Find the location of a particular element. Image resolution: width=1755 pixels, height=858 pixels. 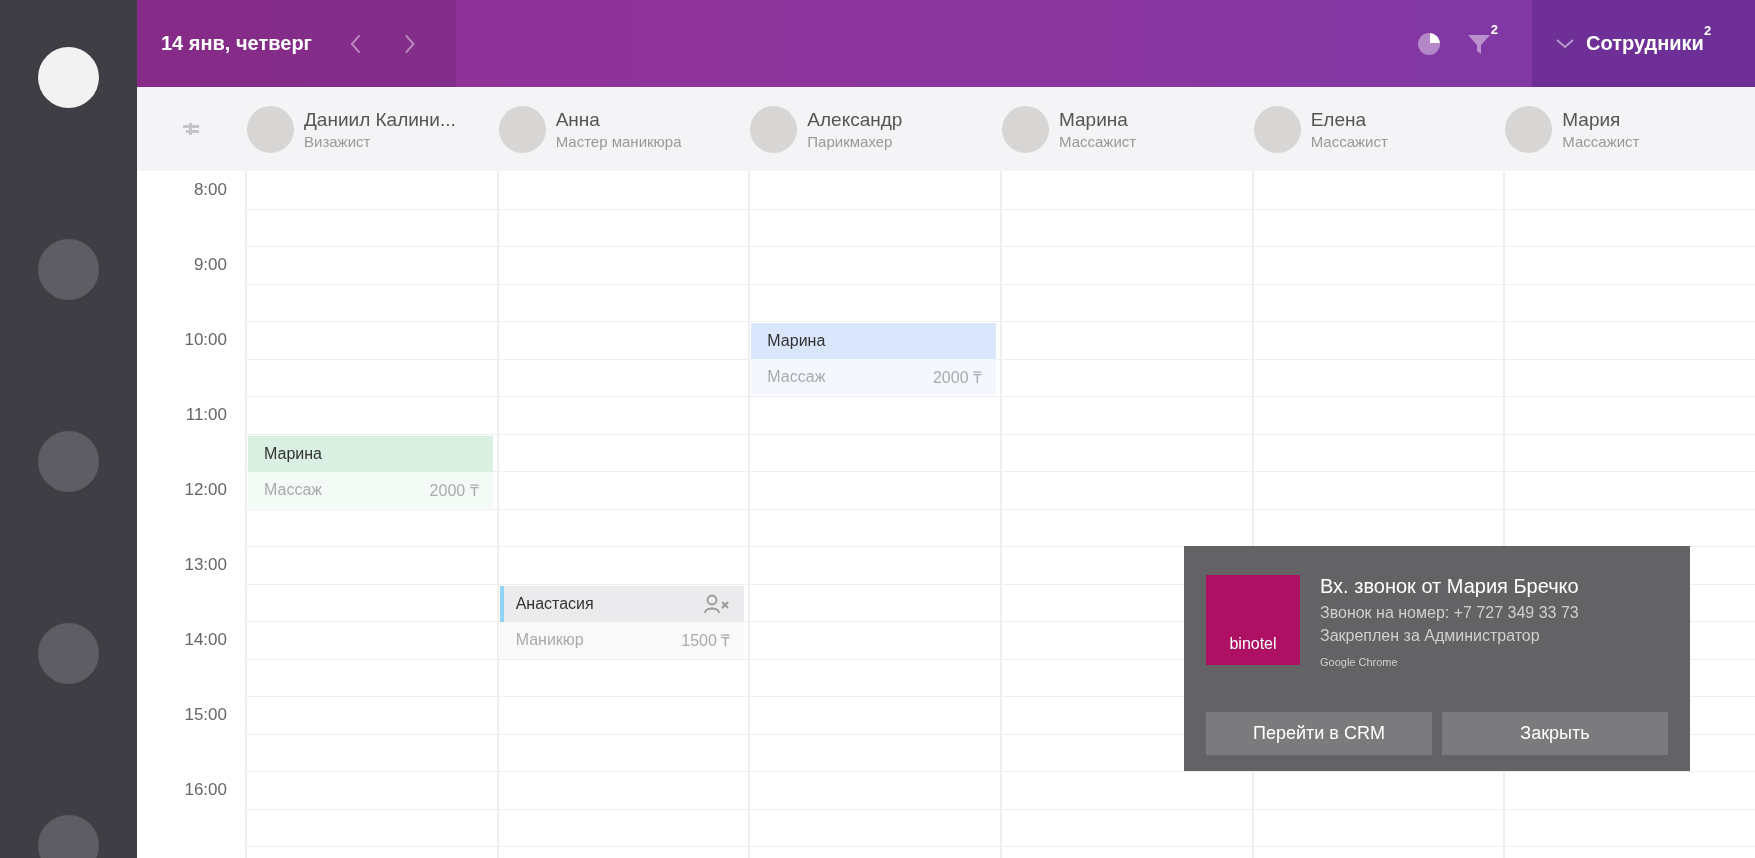

service-price: 1500 ₸ is located at coordinates (706, 640).